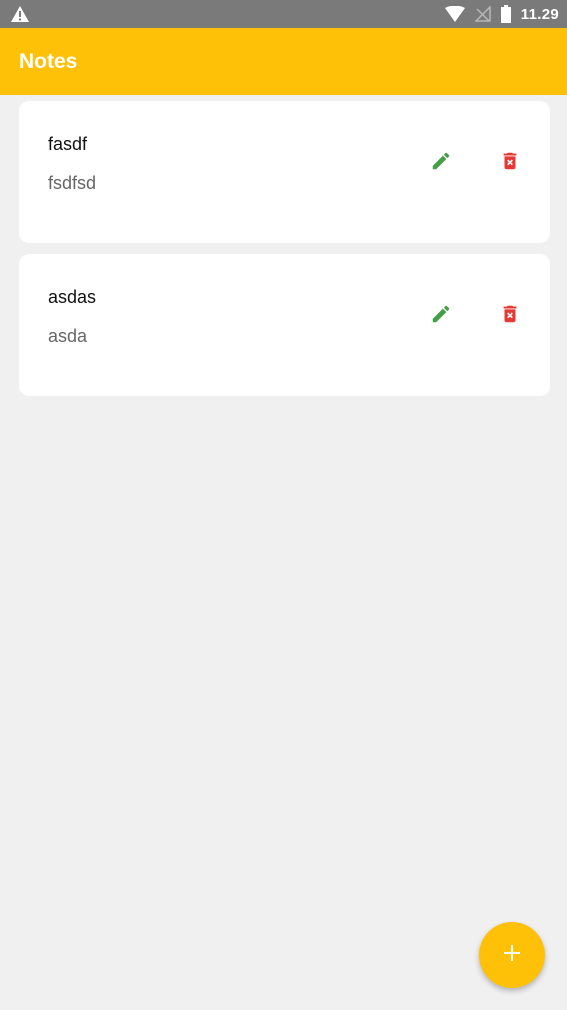  I want to click on battery-icon, so click(505, 14).